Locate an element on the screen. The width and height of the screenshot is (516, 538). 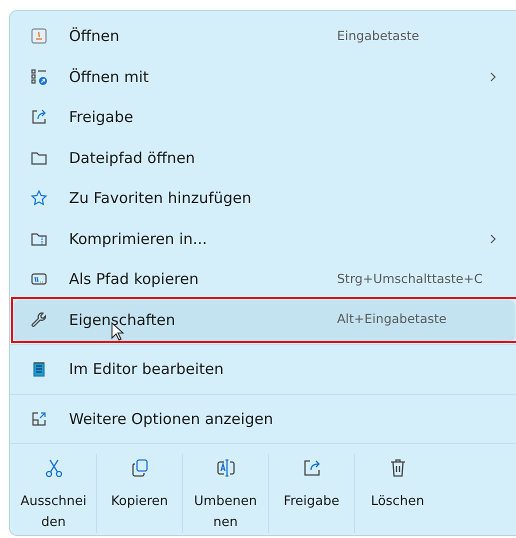
toolbar-label: Umbenennen is located at coordinates (225, 512).